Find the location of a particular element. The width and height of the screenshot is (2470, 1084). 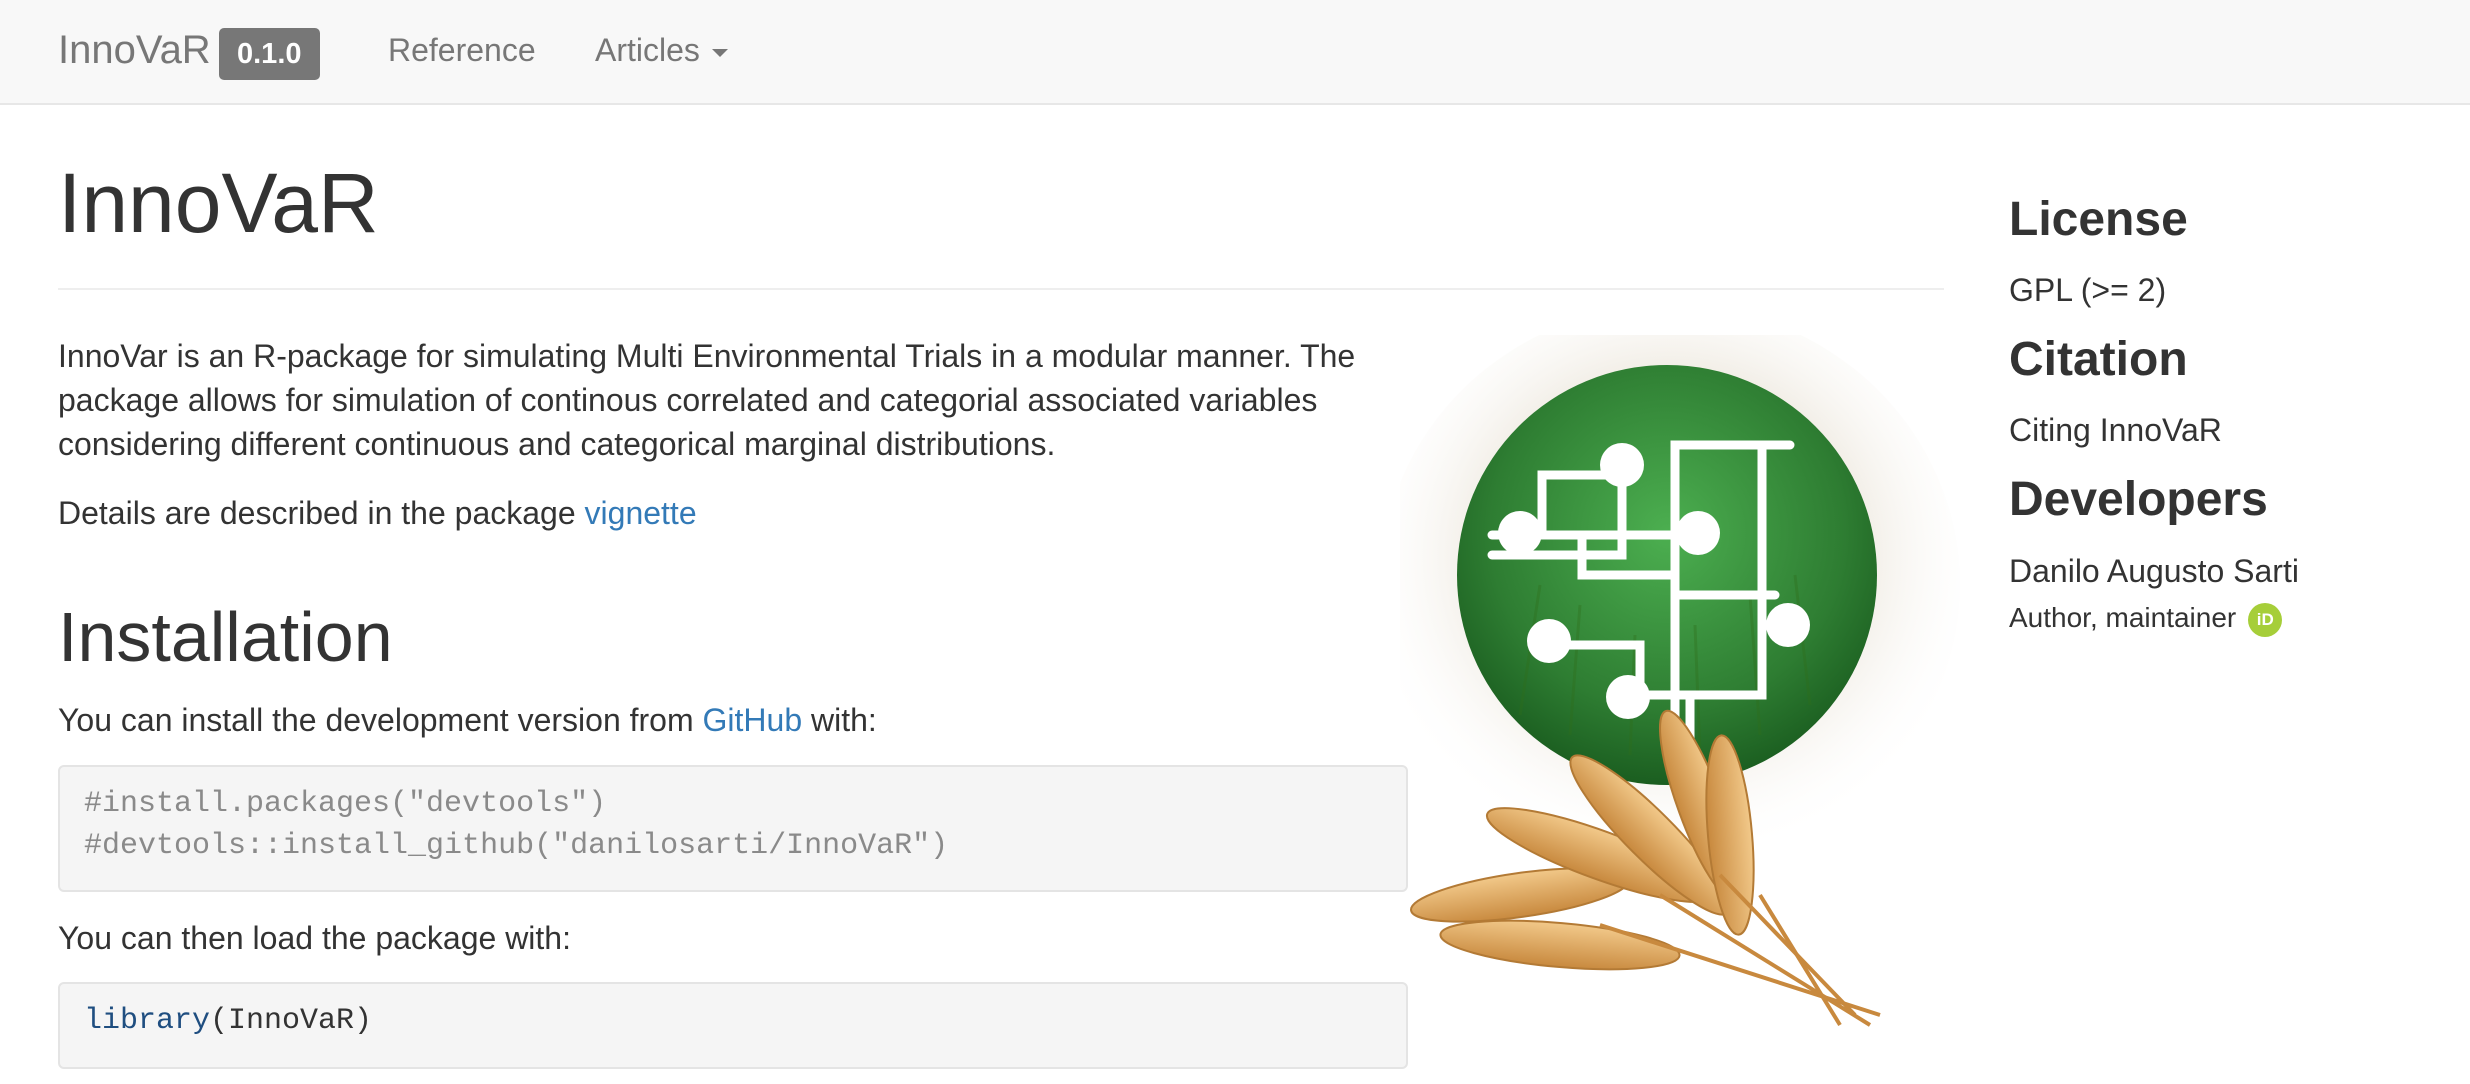

details-text: Details are described in the package is located at coordinates (321, 513).